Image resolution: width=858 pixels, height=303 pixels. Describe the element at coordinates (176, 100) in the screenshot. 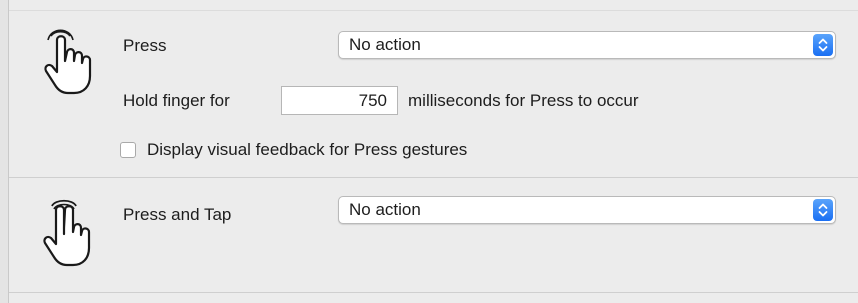

I see `hold-finger-label: Hold finger for` at that location.